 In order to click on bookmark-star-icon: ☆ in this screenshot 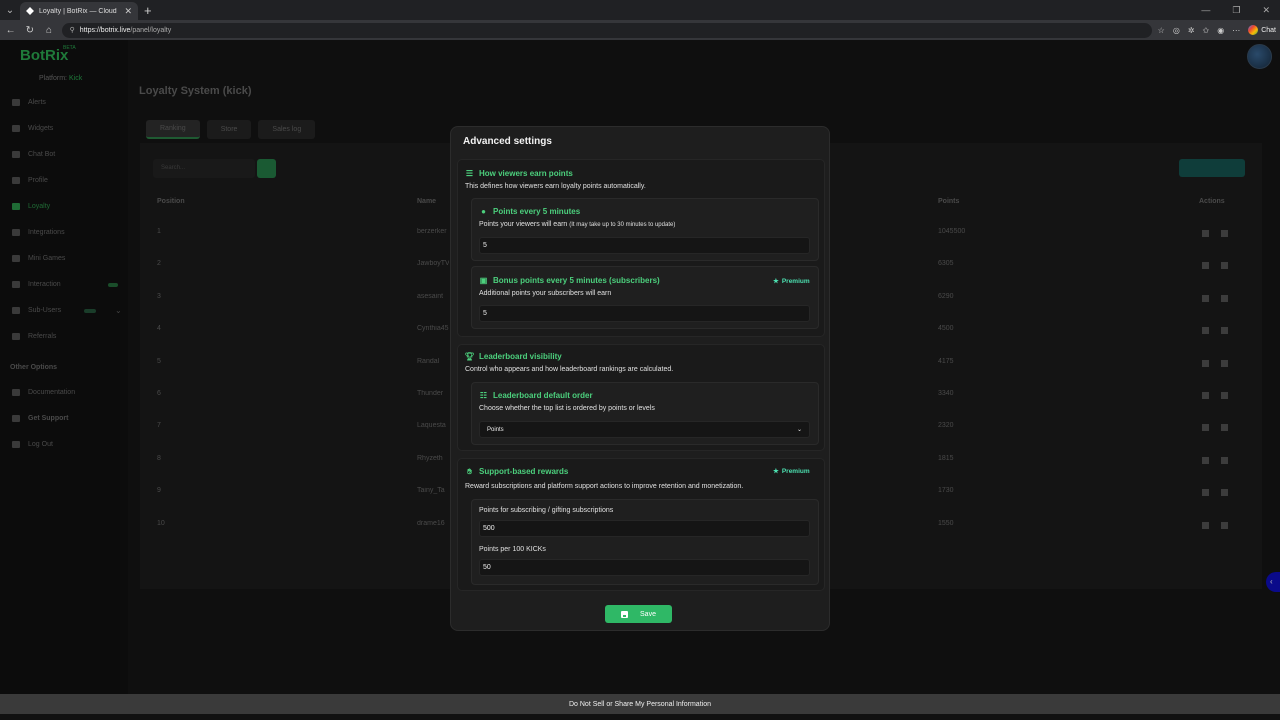, I will do `click(1161, 30)`.